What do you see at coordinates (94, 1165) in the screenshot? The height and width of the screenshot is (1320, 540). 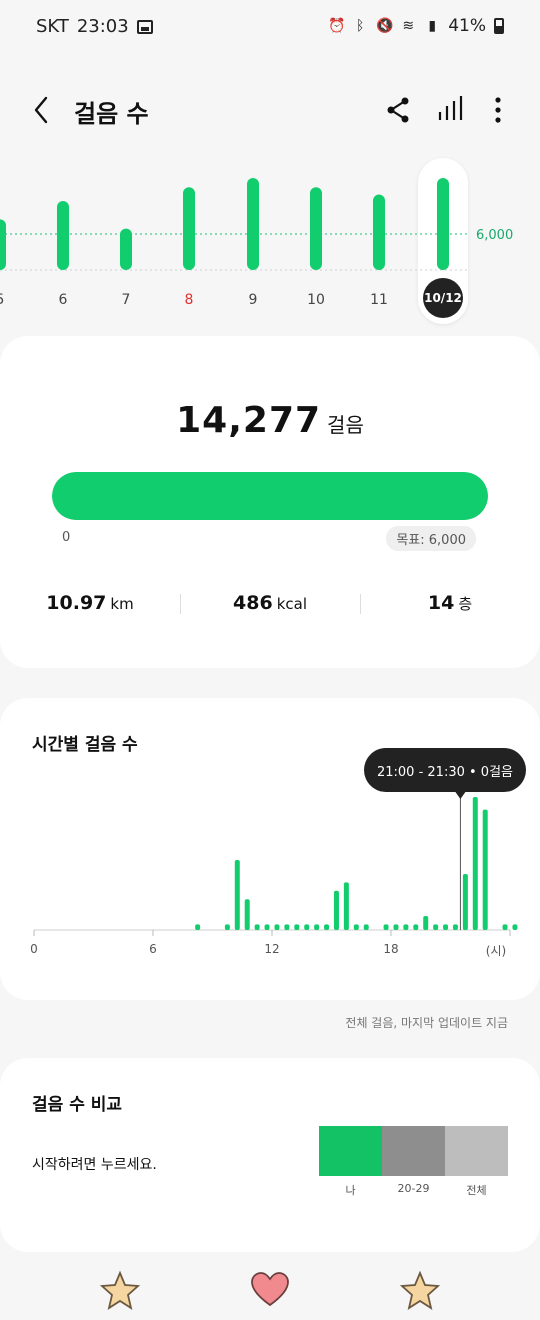 I see `compare-hint: 시작하려면 누르세요.` at bounding box center [94, 1165].